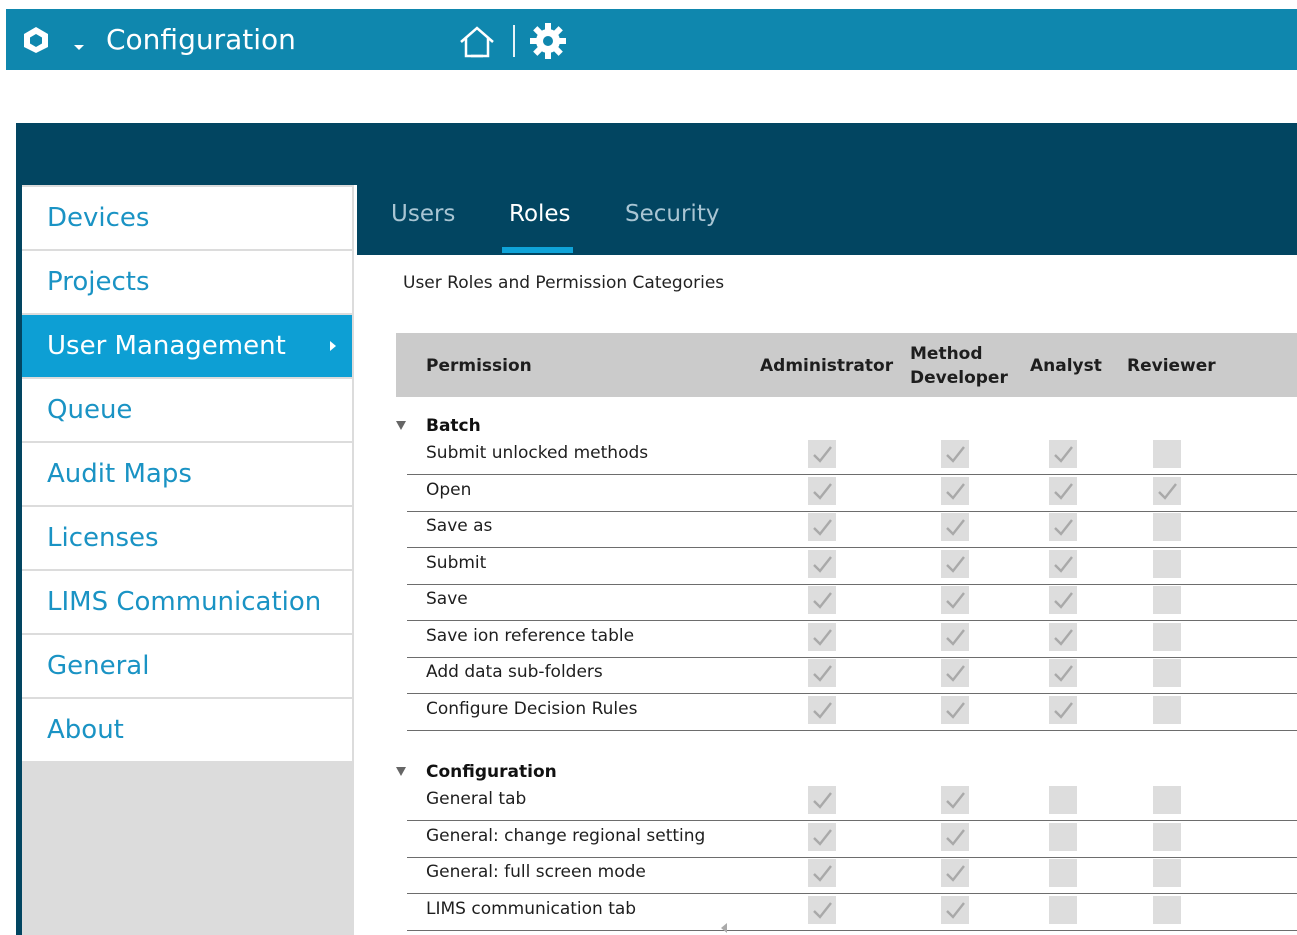 The image size is (1297, 935). Describe the element at coordinates (476, 772) in the screenshot. I see `permission-group-header: Configuration` at that location.